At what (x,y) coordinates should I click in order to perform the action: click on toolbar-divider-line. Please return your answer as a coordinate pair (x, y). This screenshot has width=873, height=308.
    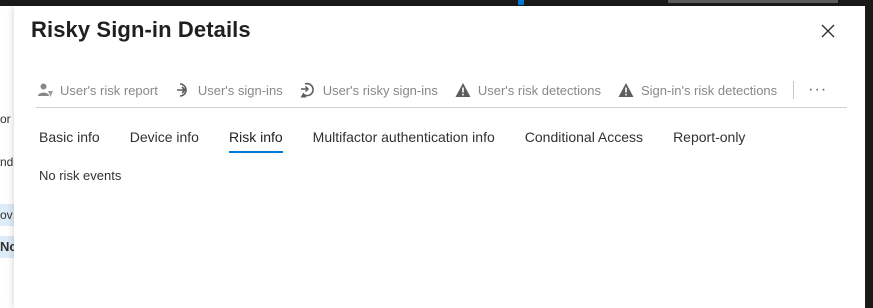
    Looking at the image, I should click on (441, 107).